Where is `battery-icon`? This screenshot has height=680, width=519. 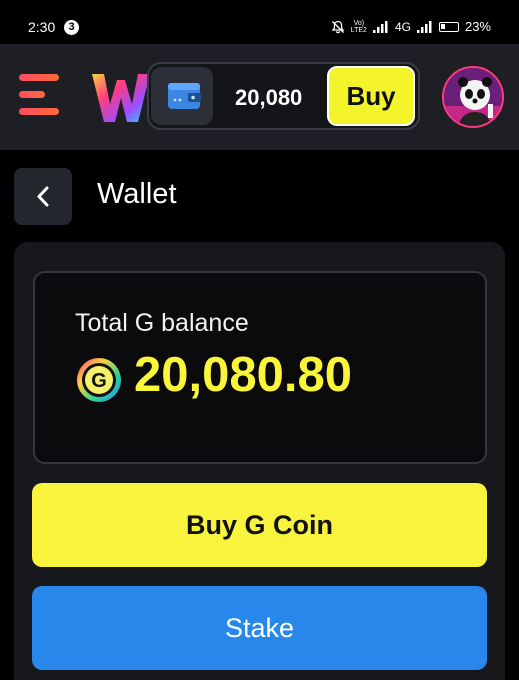
battery-icon is located at coordinates (448, 26).